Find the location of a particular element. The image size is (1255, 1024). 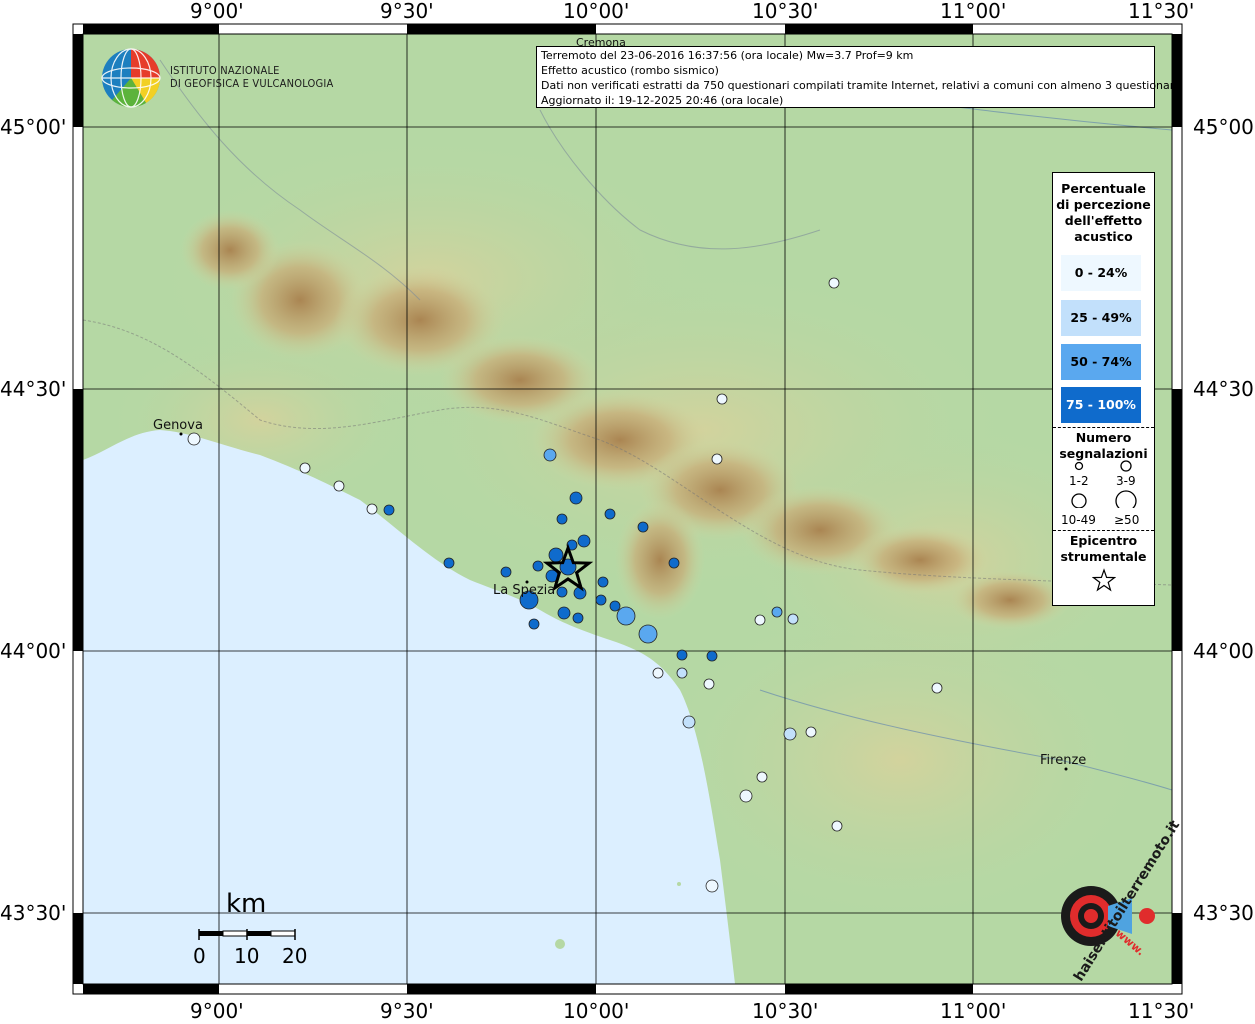

legend-count-label: ≥50 is located at coordinates (1127, 520).